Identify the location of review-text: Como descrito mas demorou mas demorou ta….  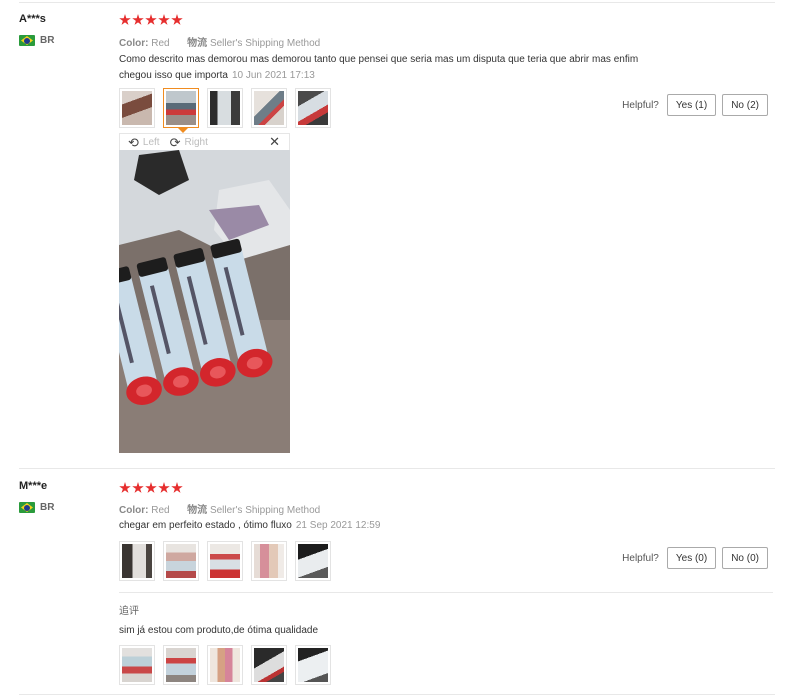
(419, 68).